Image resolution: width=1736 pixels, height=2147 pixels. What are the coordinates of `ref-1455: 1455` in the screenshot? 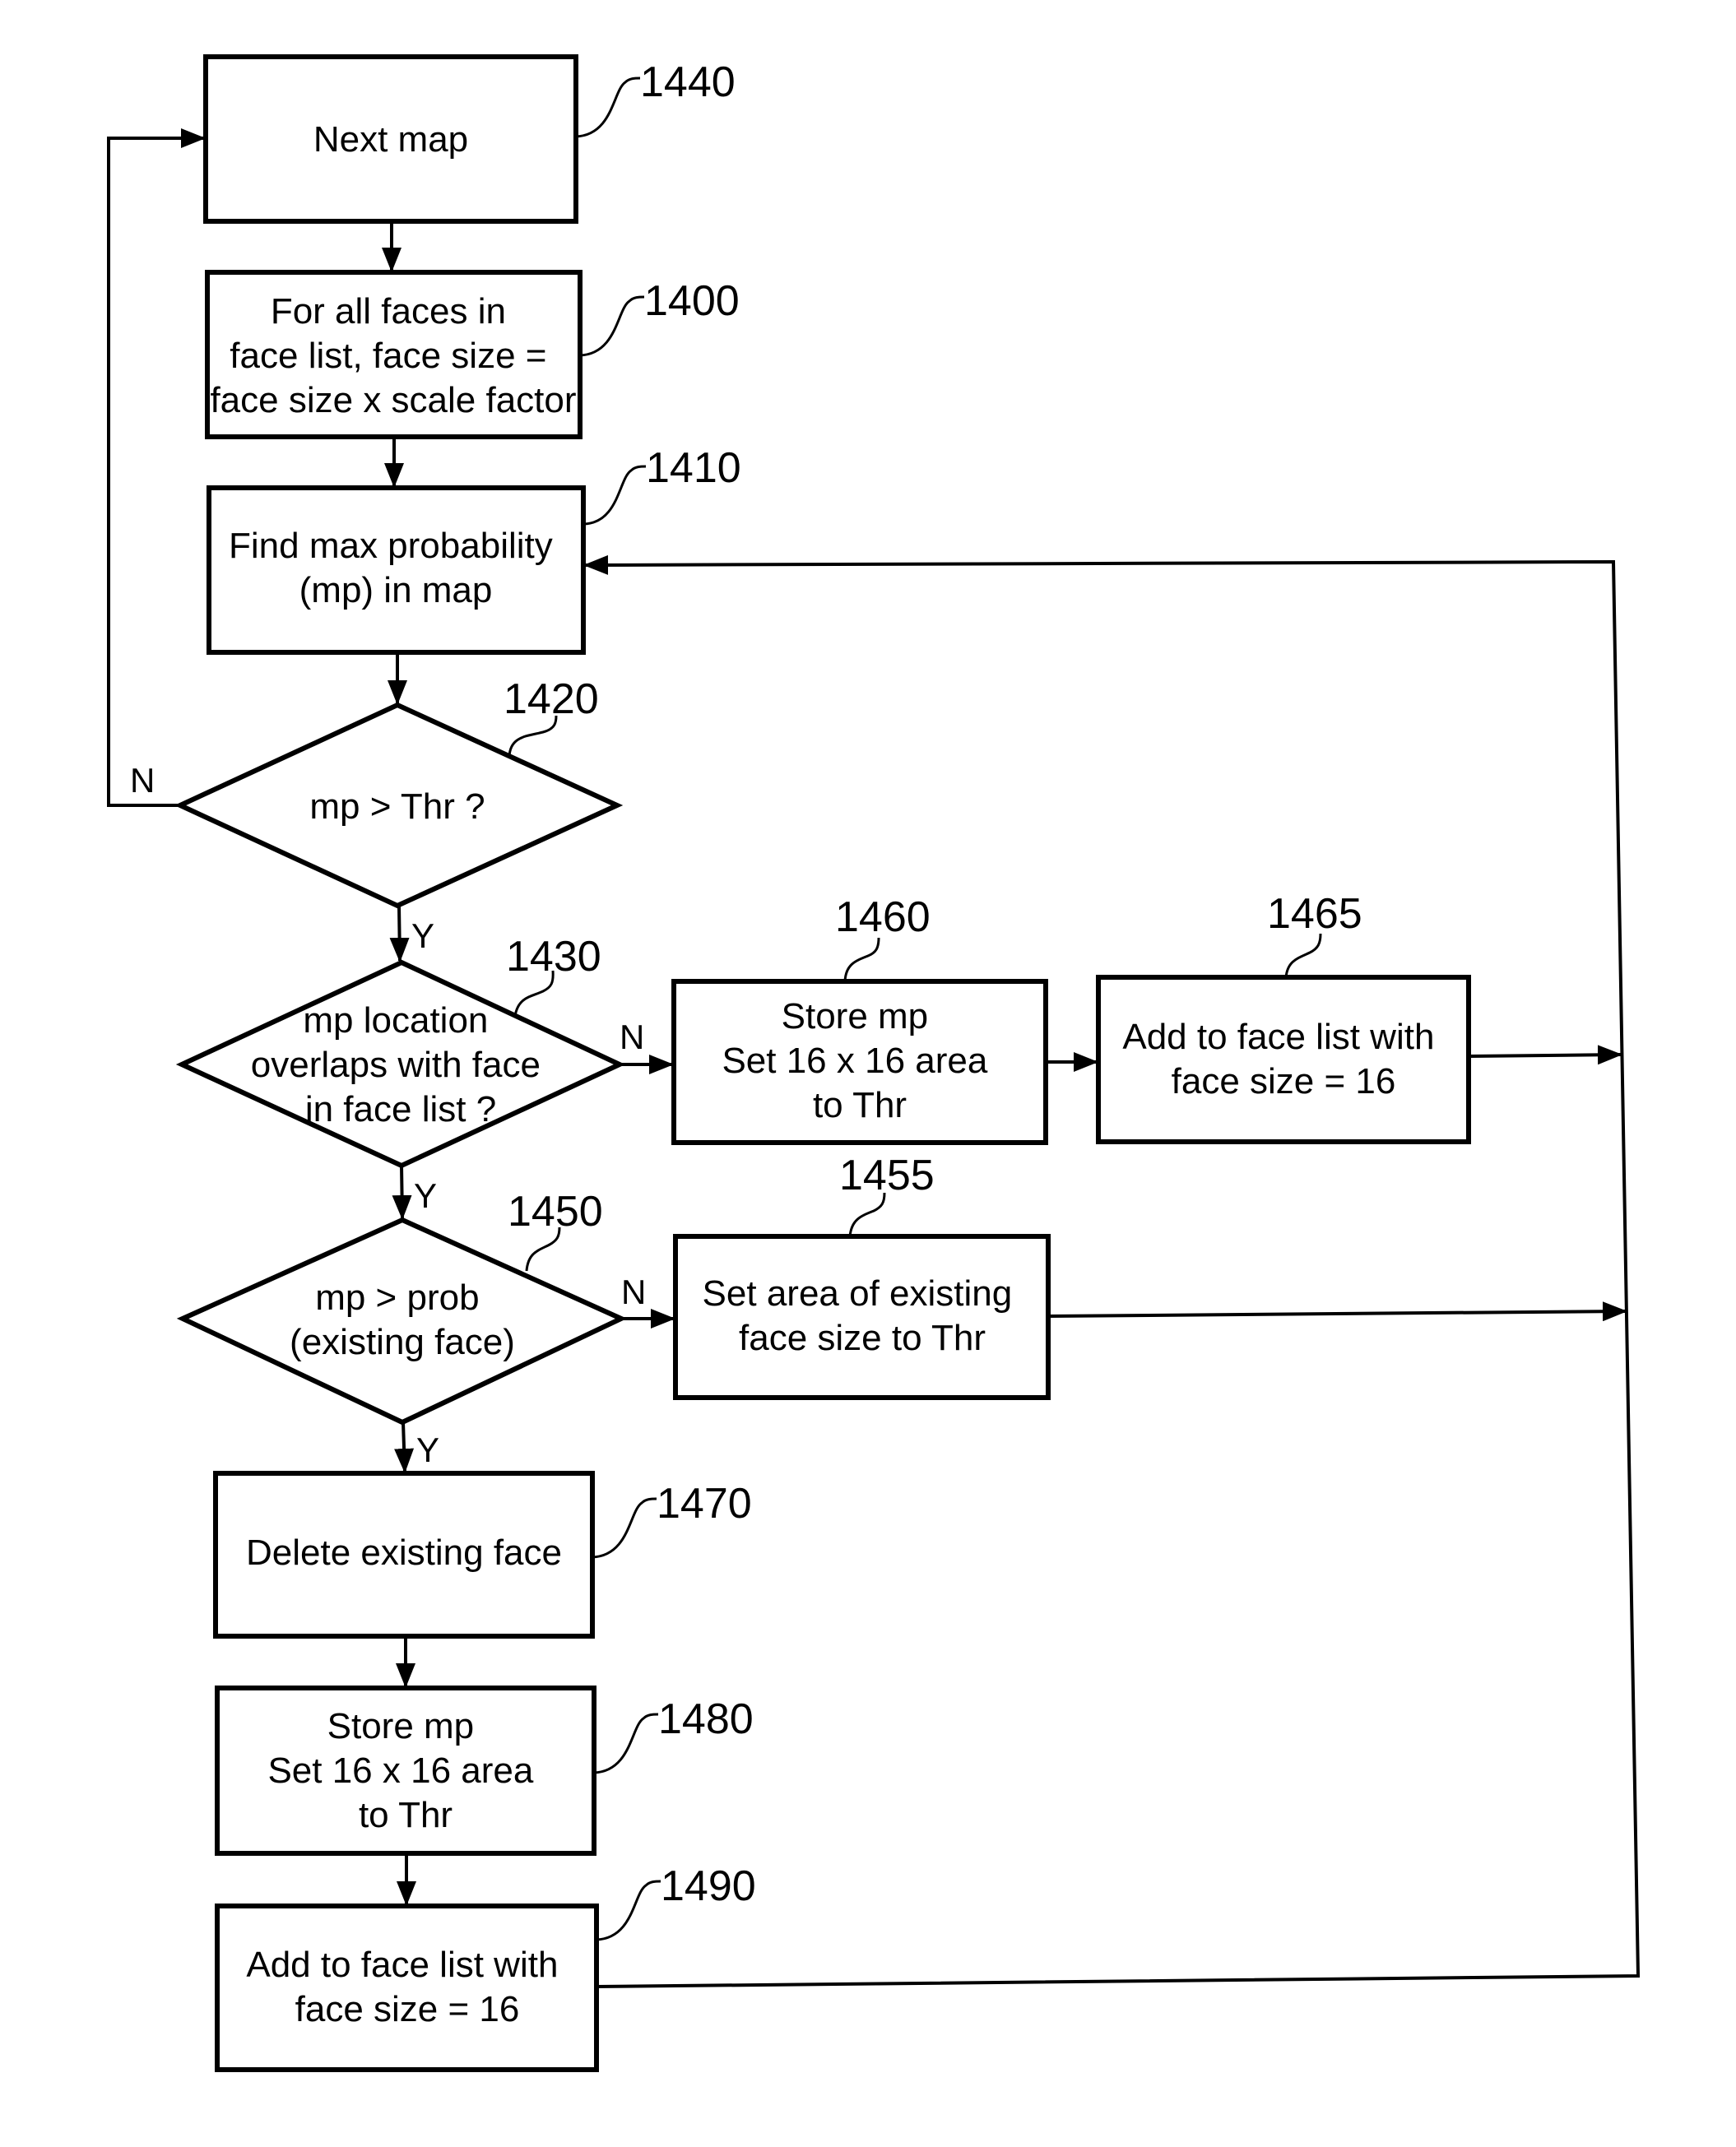 It's located at (887, 1175).